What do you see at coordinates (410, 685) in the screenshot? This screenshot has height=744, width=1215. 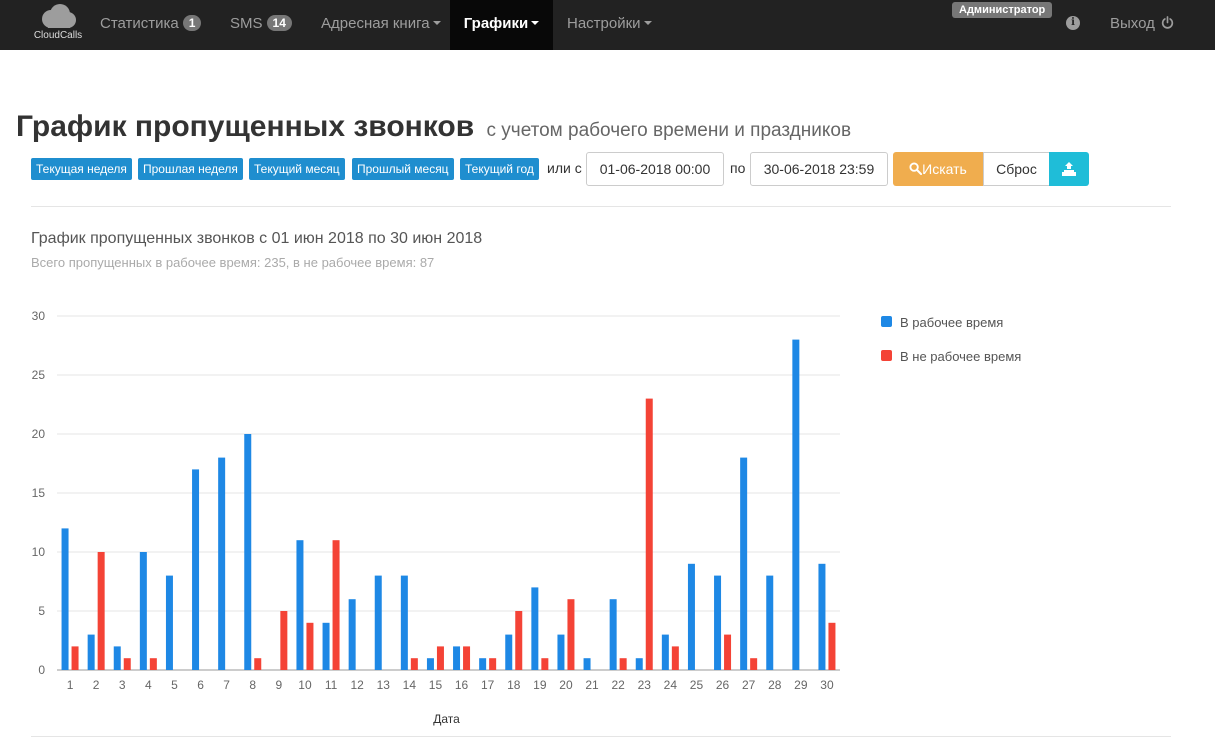 I see `x-tick-label: 14` at bounding box center [410, 685].